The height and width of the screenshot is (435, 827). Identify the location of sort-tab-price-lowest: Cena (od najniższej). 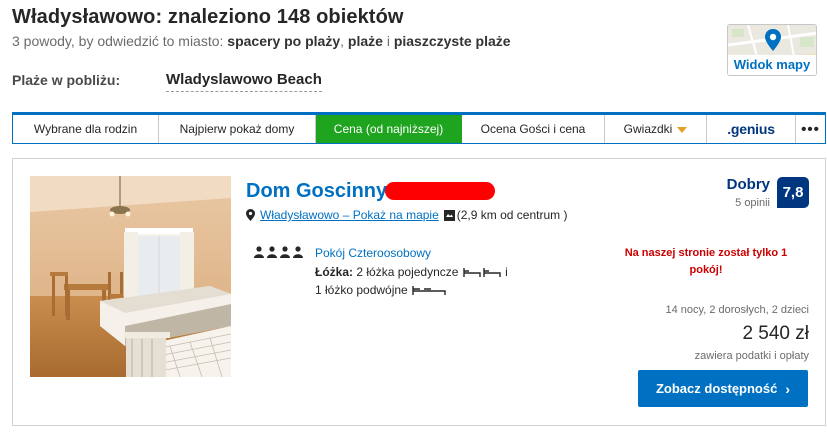
(389, 129).